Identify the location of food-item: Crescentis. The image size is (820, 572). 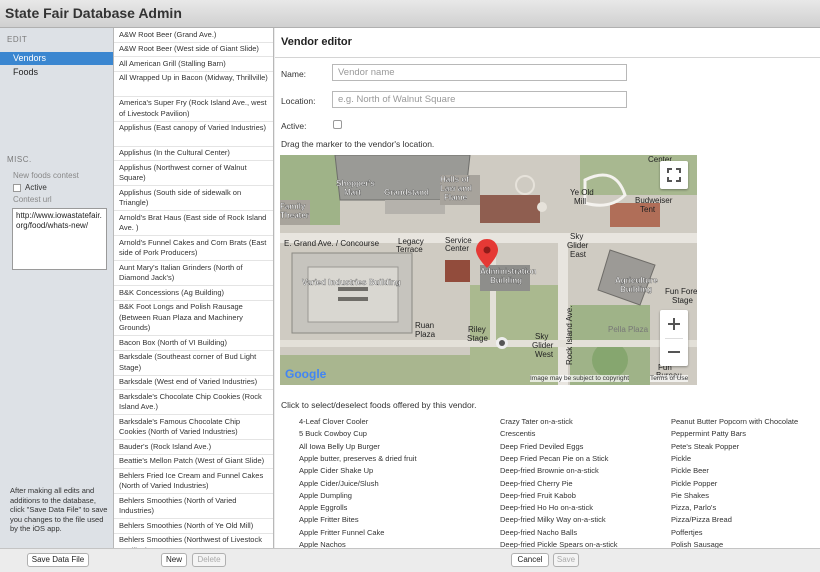
(517, 433).